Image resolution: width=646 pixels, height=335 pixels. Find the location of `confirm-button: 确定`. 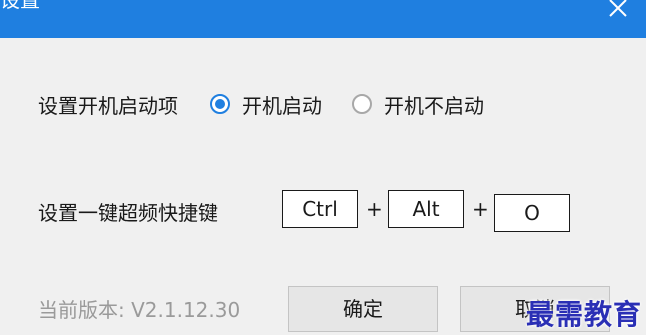

confirm-button: 确定 is located at coordinates (363, 309).